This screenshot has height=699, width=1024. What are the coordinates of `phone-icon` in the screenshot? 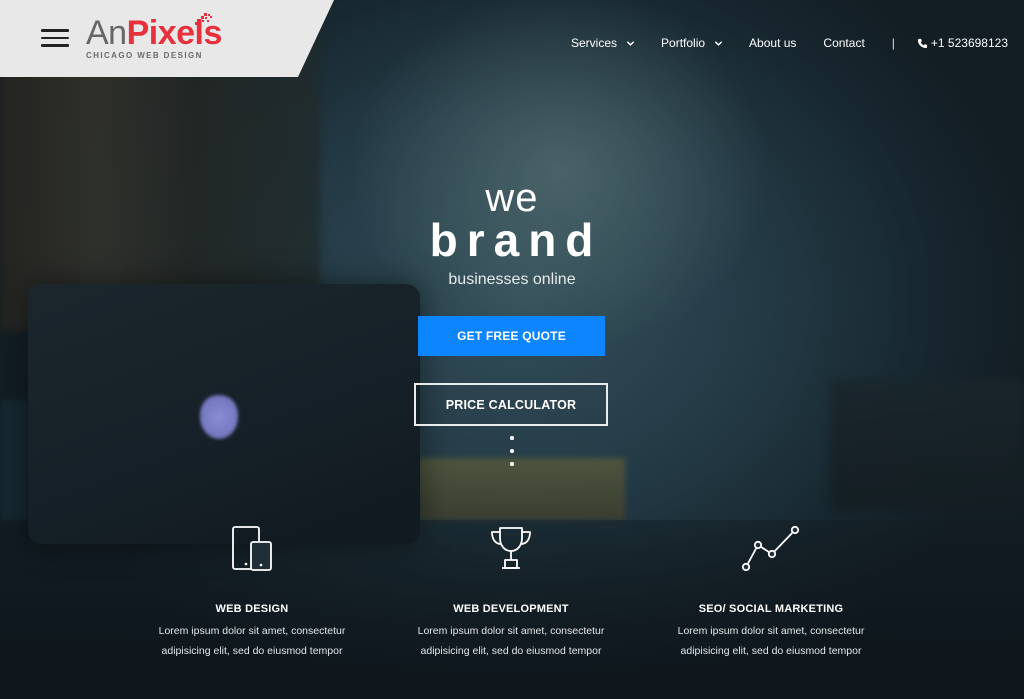 It's located at (922, 43).